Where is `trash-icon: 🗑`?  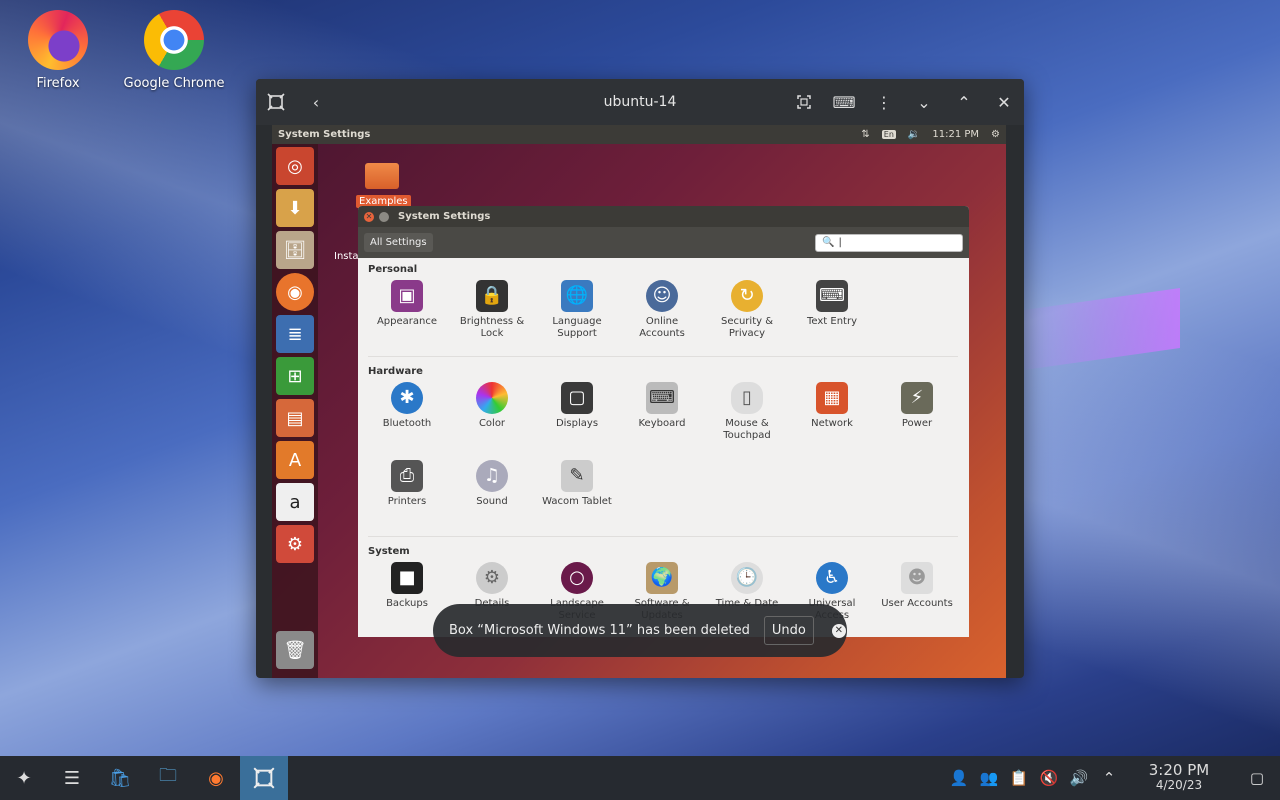
trash-icon: 🗑 is located at coordinates (295, 650).